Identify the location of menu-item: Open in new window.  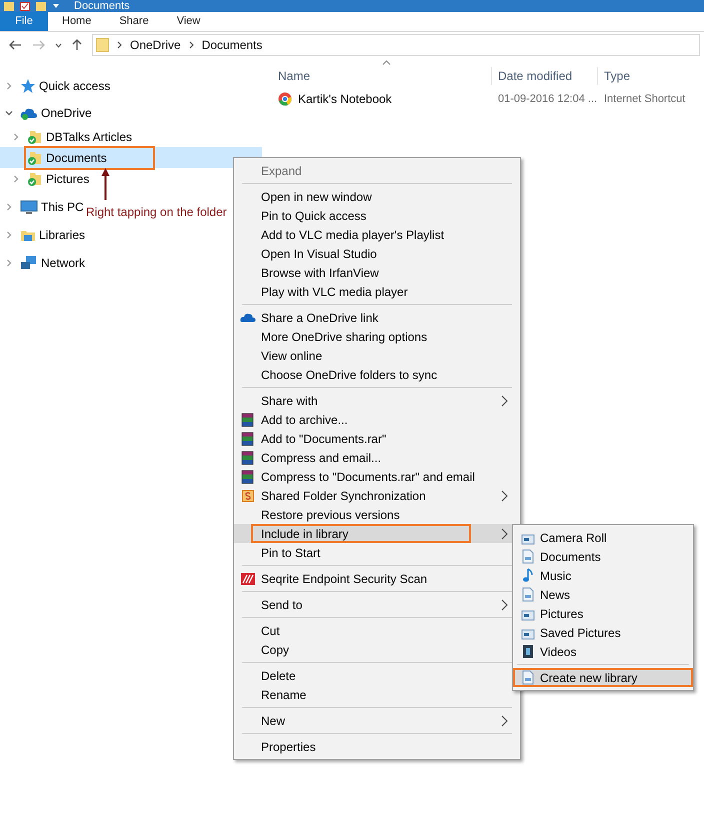
(377, 196).